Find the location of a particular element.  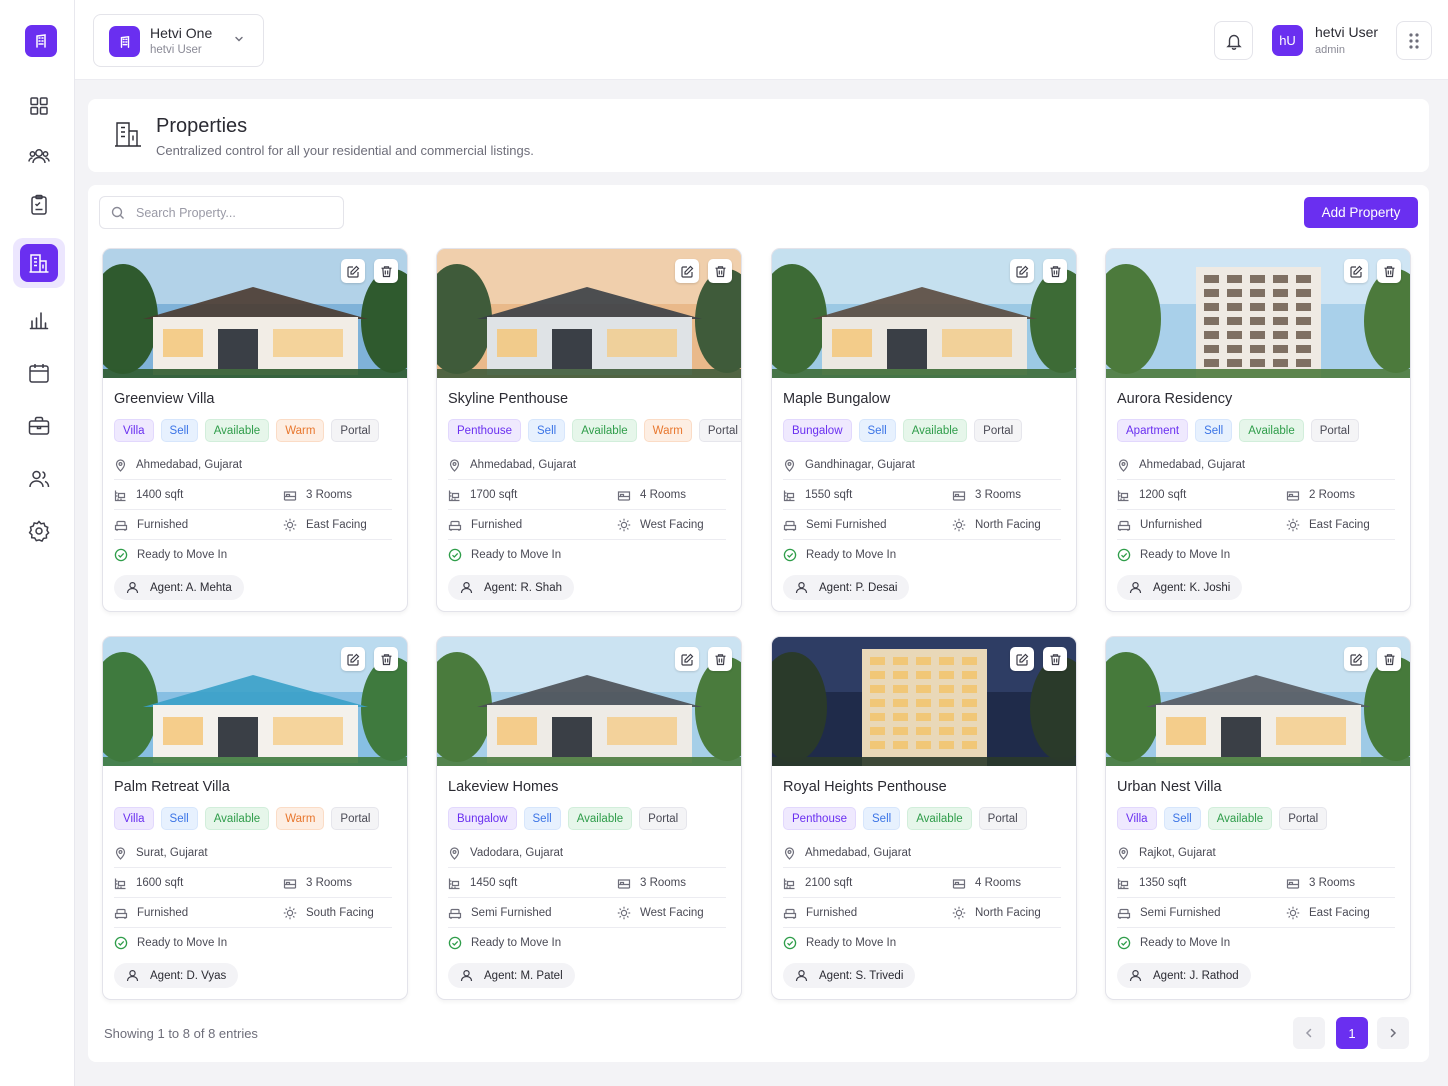

avatar: hU is located at coordinates (1287, 40).